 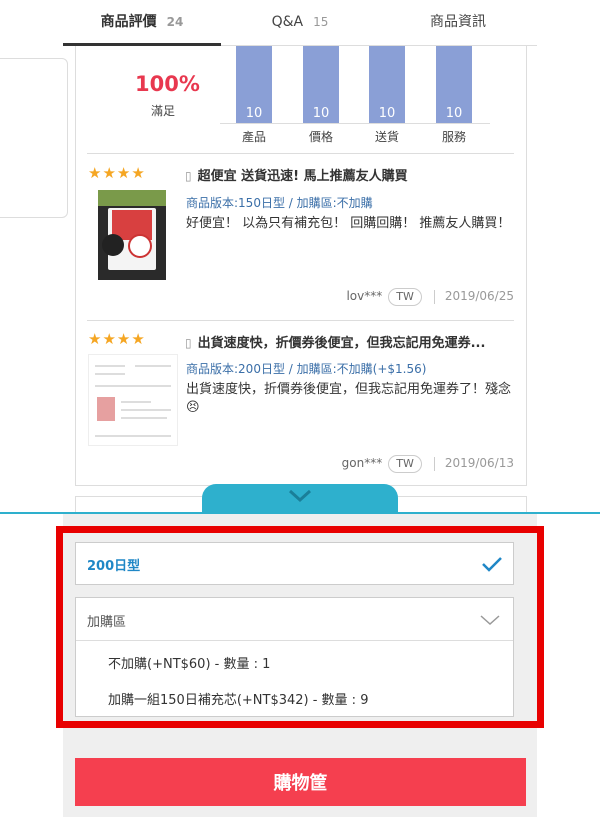 I want to click on tab-reviews: 商品評價 24, so click(x=142, y=23).